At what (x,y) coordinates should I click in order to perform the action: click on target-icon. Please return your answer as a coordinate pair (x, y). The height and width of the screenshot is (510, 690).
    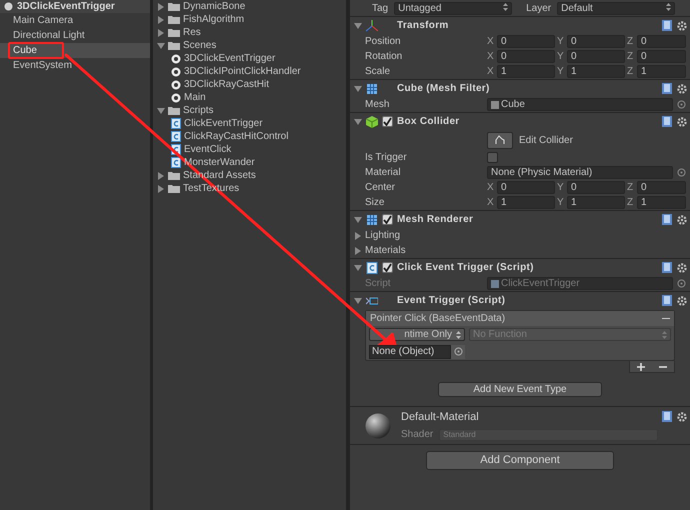
    Looking at the image, I should click on (681, 172).